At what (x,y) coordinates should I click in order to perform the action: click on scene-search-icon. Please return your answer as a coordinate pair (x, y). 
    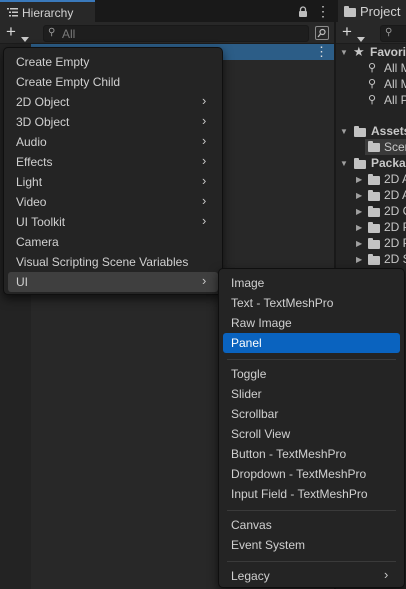
    Looking at the image, I should click on (322, 33).